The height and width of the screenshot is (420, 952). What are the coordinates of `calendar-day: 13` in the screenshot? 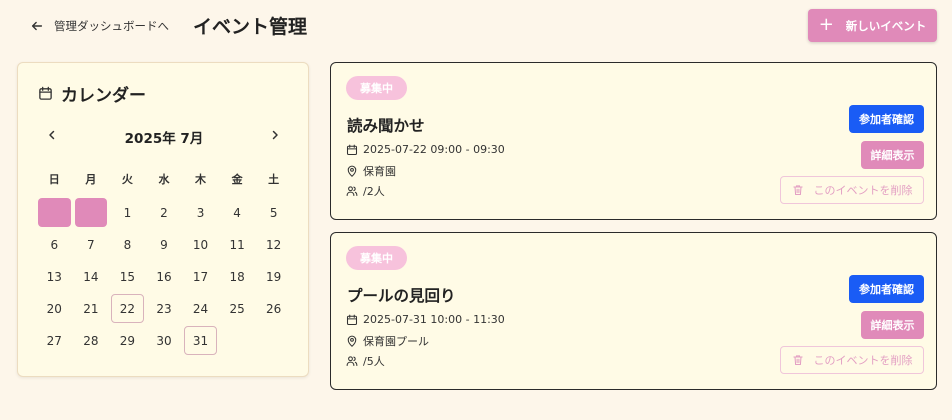 It's located at (54, 277).